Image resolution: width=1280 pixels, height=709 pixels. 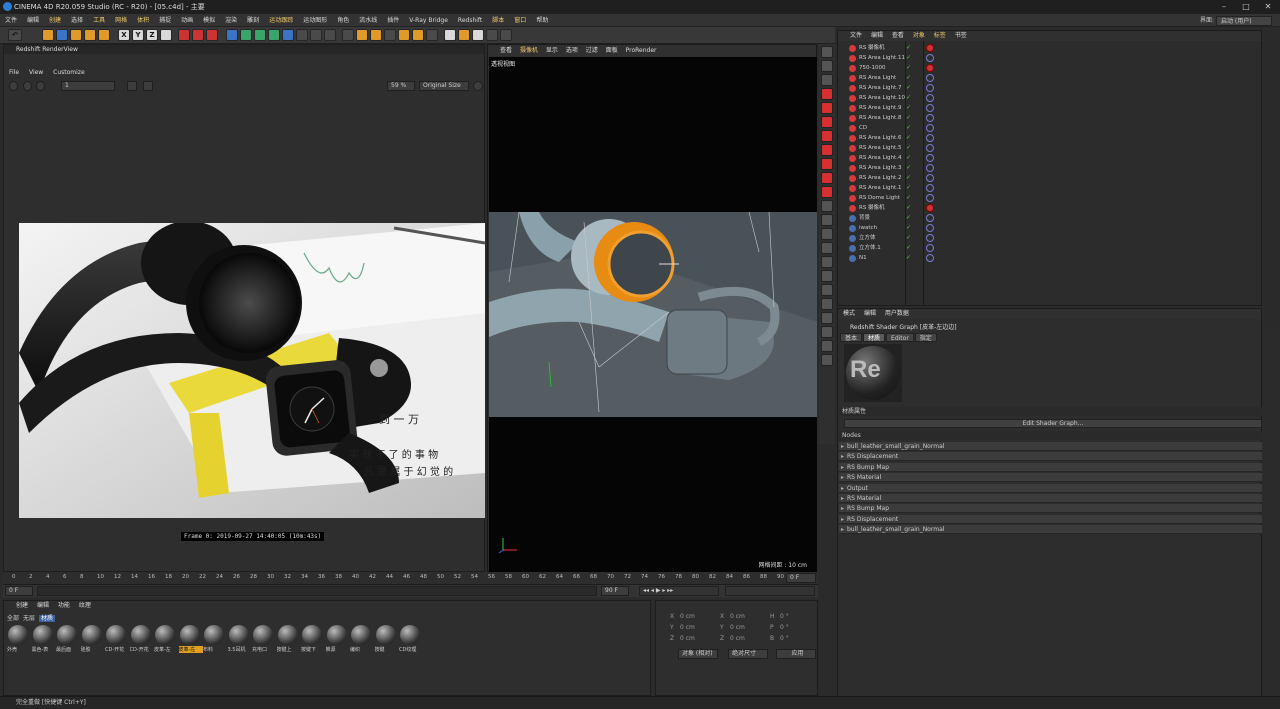 What do you see at coordinates (317, 591) in the screenshot?
I see `frame-range-slider` at bounding box center [317, 591].